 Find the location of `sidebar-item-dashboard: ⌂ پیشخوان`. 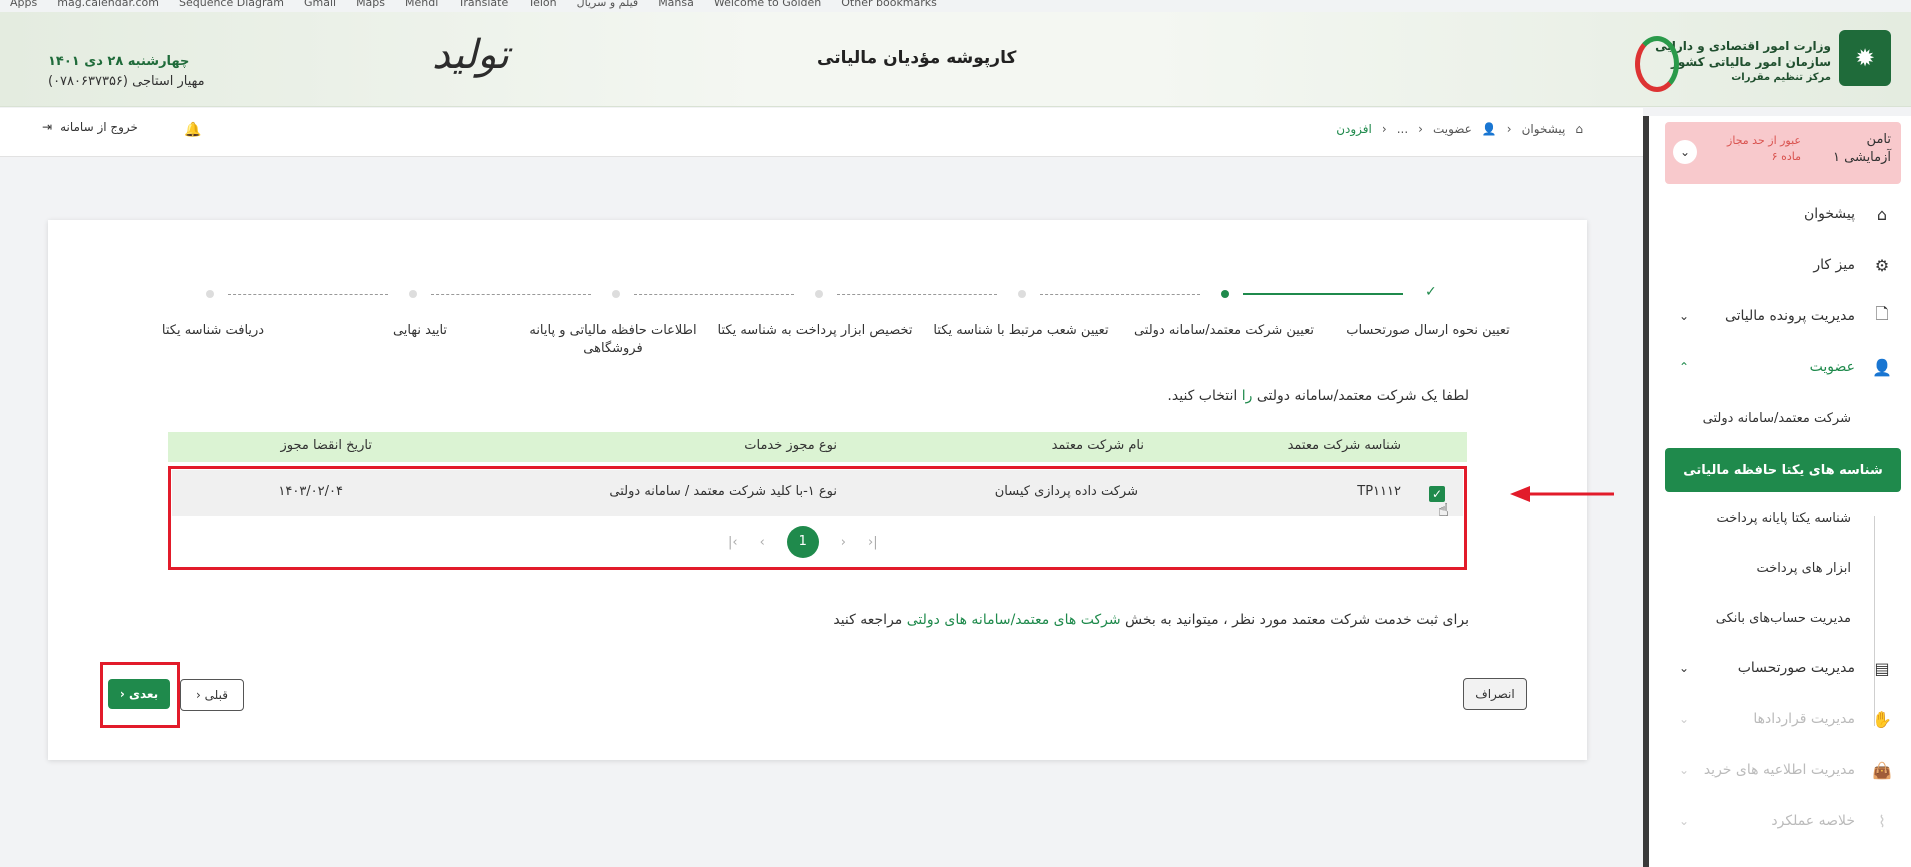

sidebar-item-dashboard: ⌂ پیشخوان is located at coordinates (1786, 214).